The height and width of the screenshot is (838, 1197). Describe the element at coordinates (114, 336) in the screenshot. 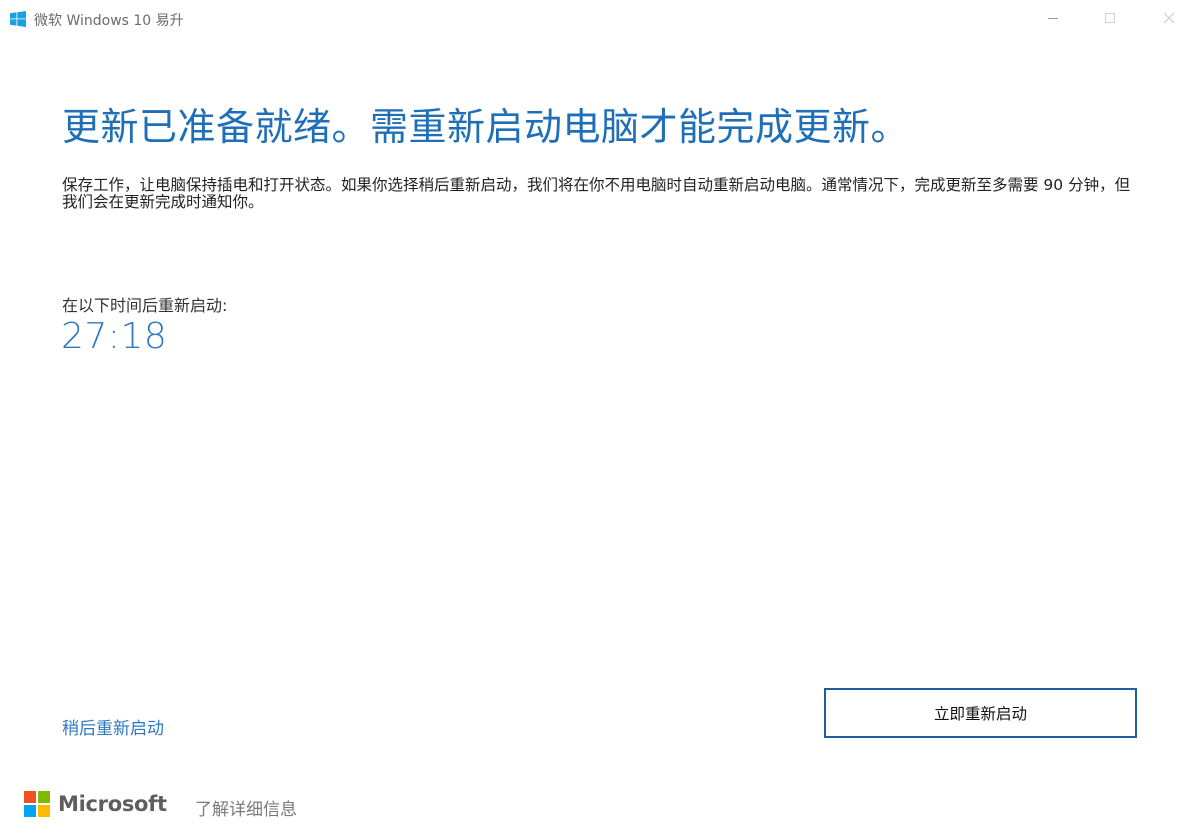

I see `countdown-timer: 27:18` at that location.